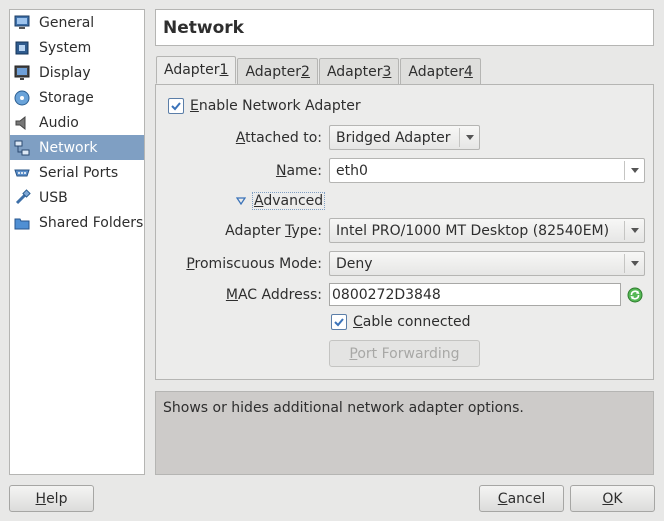  Describe the element at coordinates (404, 353) in the screenshot. I see `port-forwarding-button: Port Forwarding` at that location.